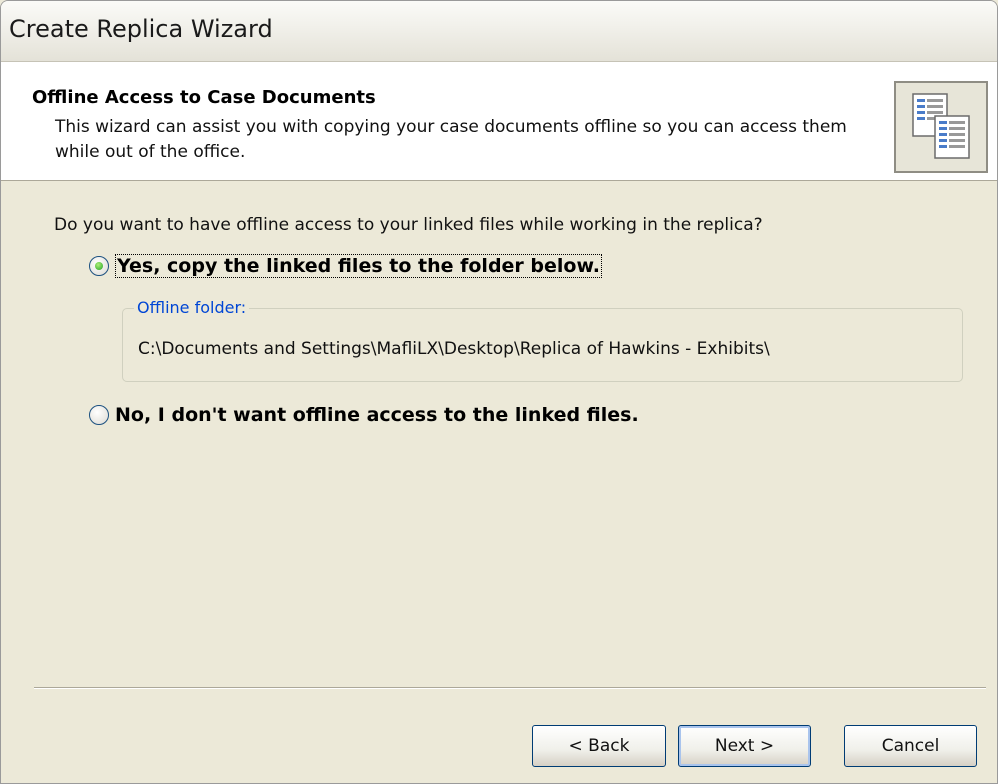 Image resolution: width=998 pixels, height=784 pixels. I want to click on header-title: Offline Access to Case Documents, so click(204, 97).